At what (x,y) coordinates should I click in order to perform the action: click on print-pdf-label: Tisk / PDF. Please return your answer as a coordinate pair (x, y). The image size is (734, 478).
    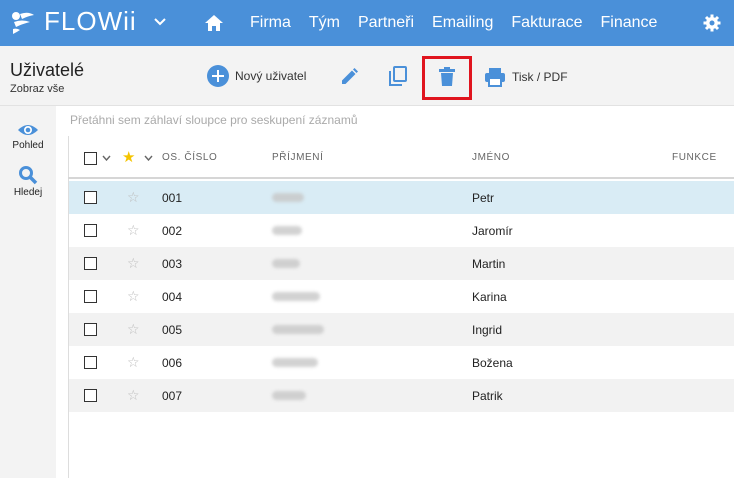
    Looking at the image, I should click on (540, 77).